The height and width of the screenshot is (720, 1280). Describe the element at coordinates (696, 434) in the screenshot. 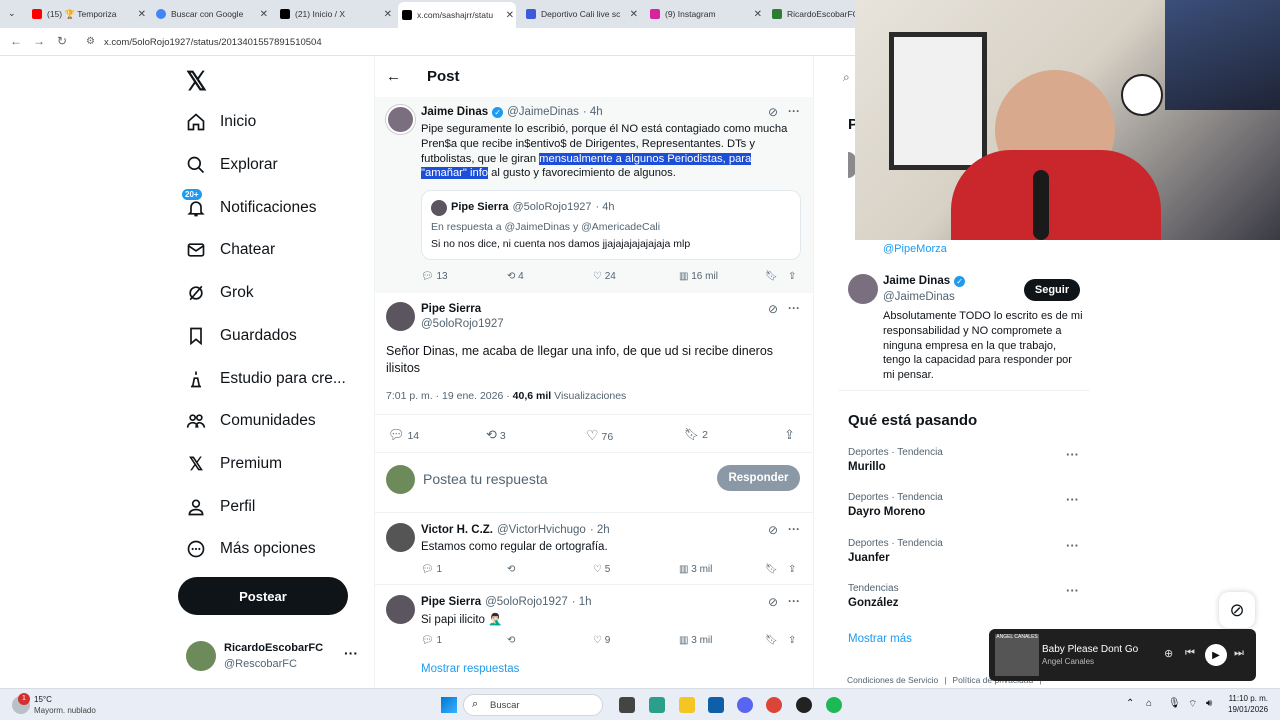

I see `bookmark-button: 🔖︎ 2` at that location.